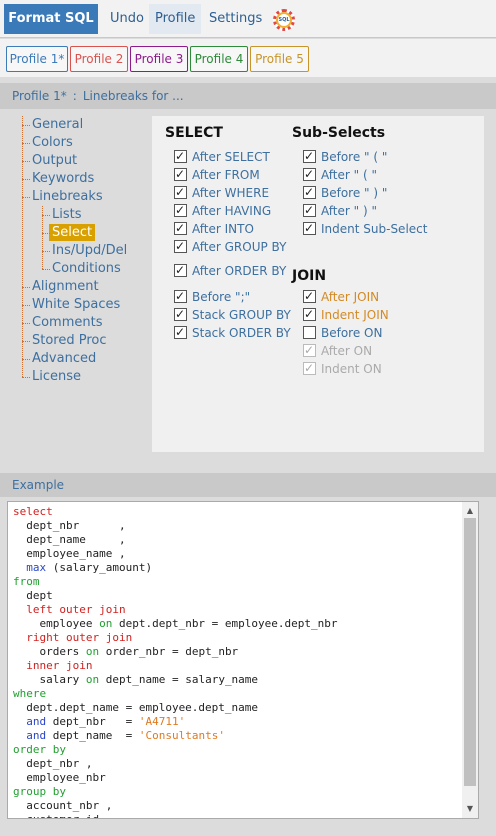 This screenshot has height=836, width=496. I want to click on subselect-option-3: After " ) ", so click(340, 210).